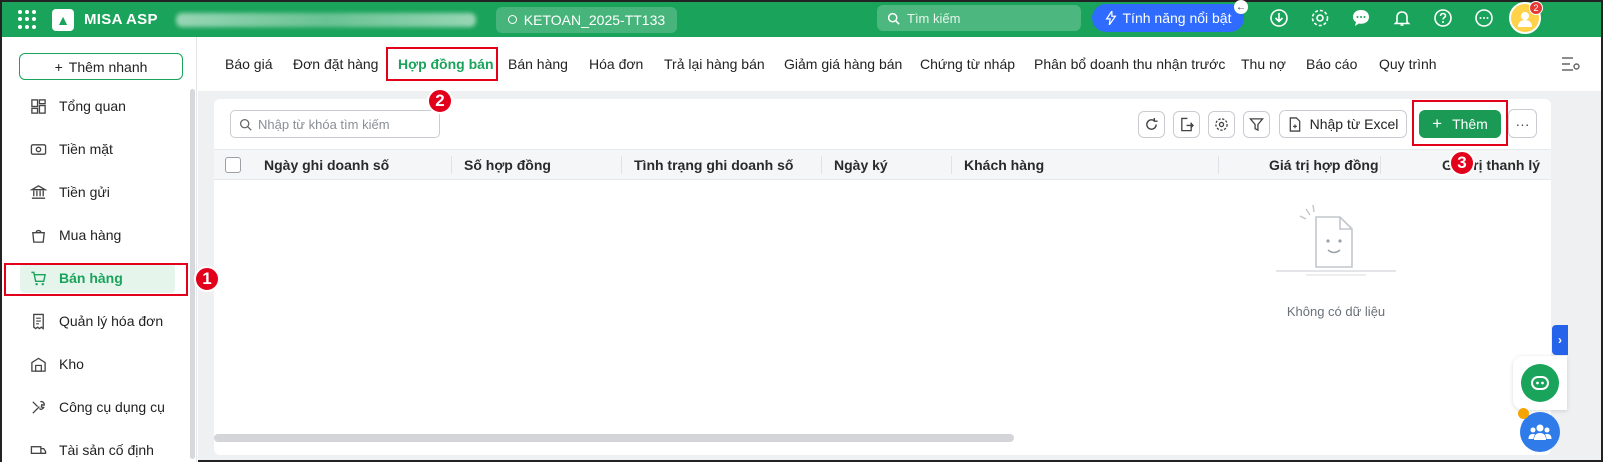  Describe the element at coordinates (1336, 311) in the screenshot. I see `empty-state-text: Không có dữ liệu` at that location.